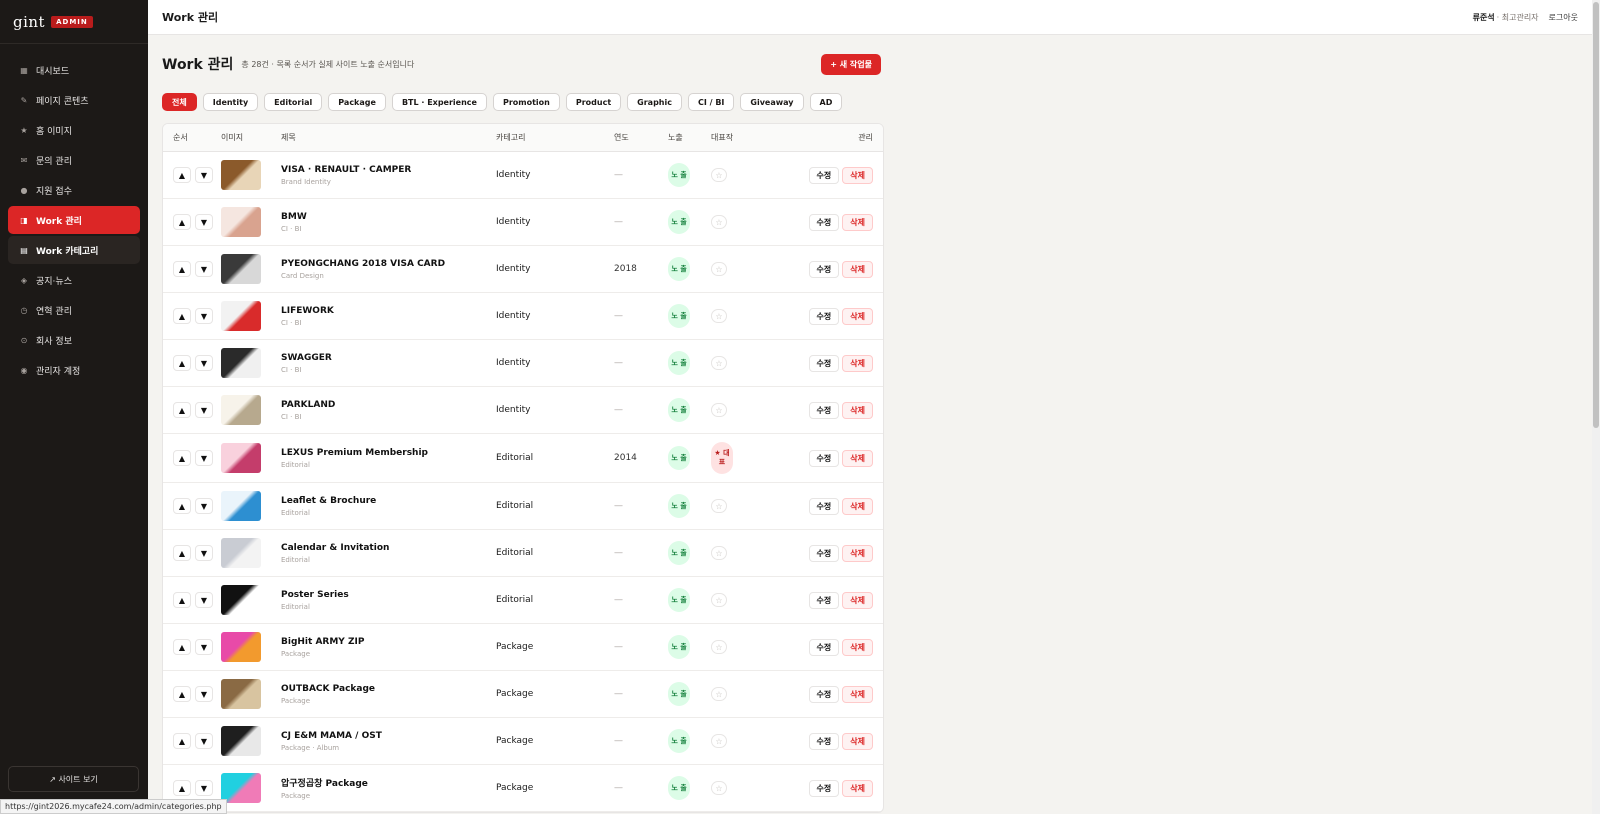 This screenshot has height=814, width=1600. Describe the element at coordinates (74, 250) in the screenshot. I see `sidebar-item: ▤ Work 카테고리` at that location.